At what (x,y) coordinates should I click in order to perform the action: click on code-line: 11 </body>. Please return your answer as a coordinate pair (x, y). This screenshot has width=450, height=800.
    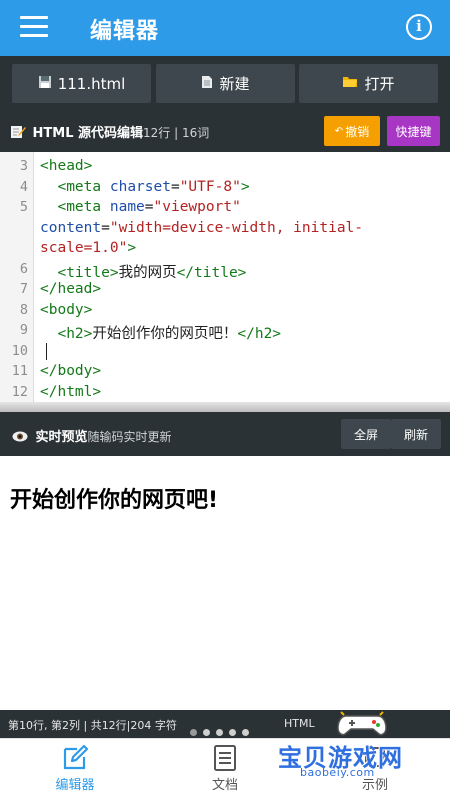
    Looking at the image, I should click on (225, 371).